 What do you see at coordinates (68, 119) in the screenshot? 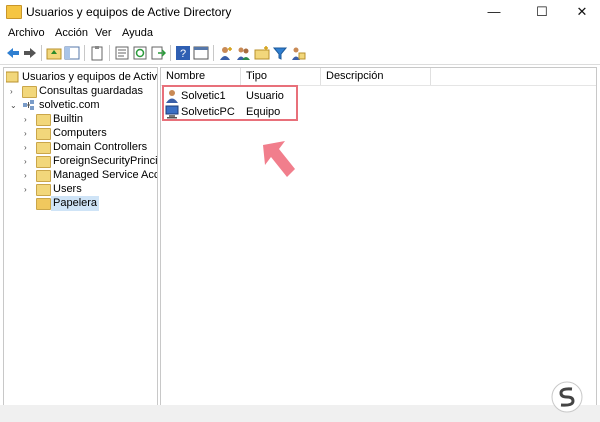
I see `tree-label: Builtin` at bounding box center [68, 119].